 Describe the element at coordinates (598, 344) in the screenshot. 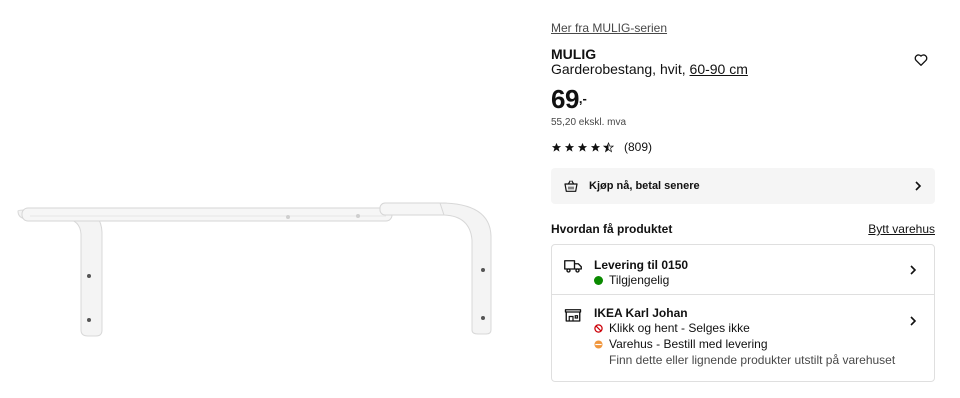

I see `limited-availability-icon` at that location.